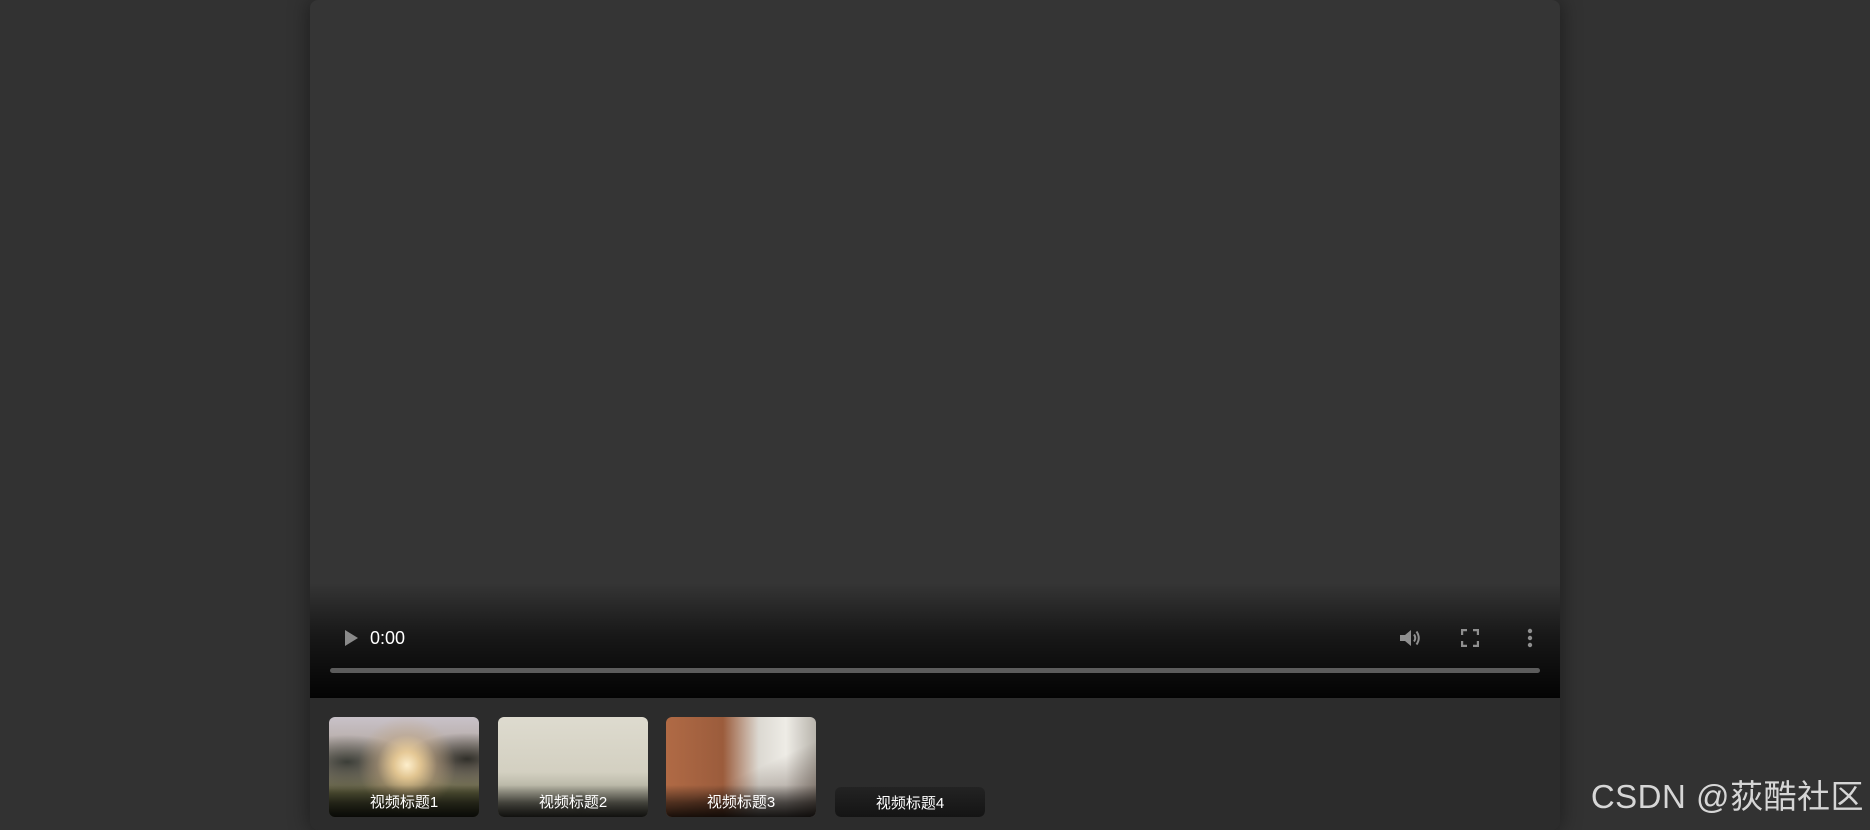  I want to click on more-options-button, so click(1530, 638).